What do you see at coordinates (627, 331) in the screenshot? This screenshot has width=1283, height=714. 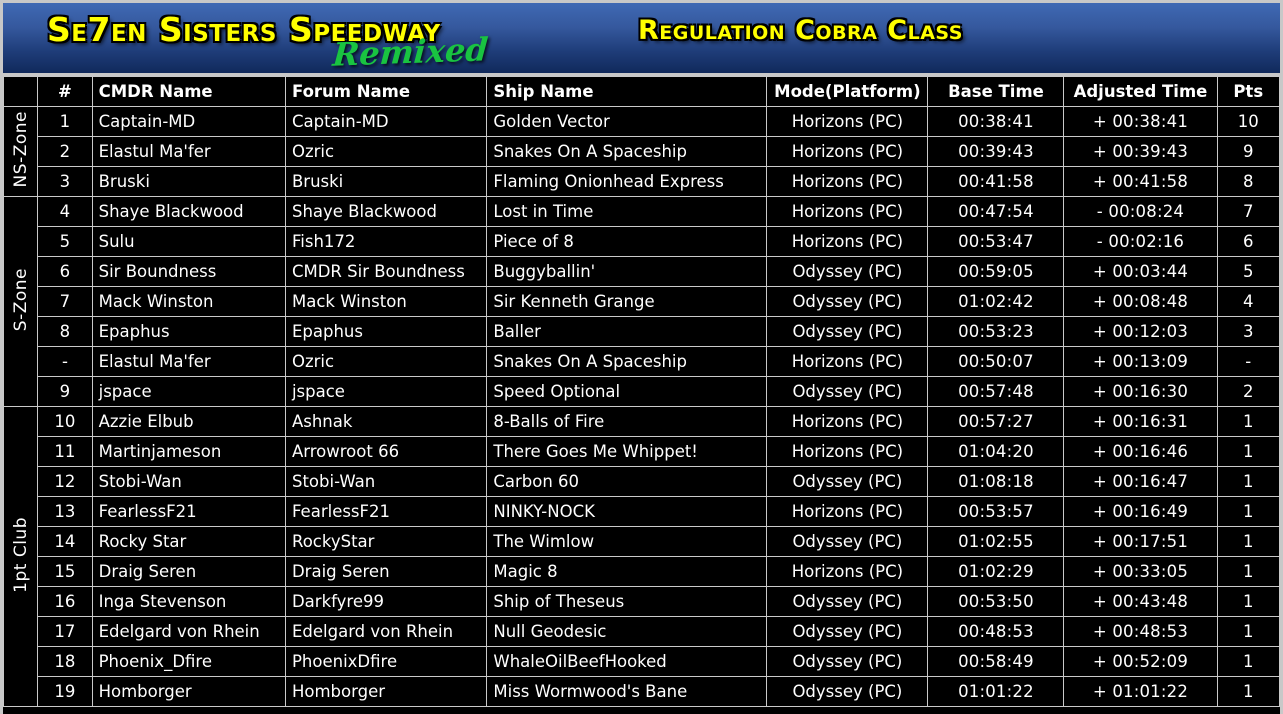 I see `cell-ship-name: Baller` at bounding box center [627, 331].